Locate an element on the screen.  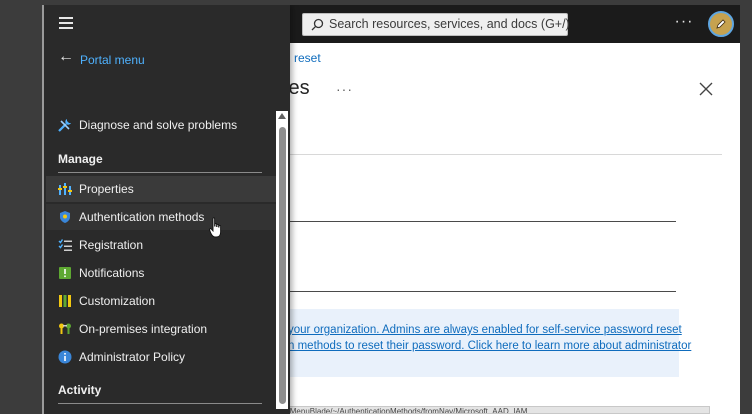
sidebar-item-label: On-premises integration is located at coordinates (143, 329).